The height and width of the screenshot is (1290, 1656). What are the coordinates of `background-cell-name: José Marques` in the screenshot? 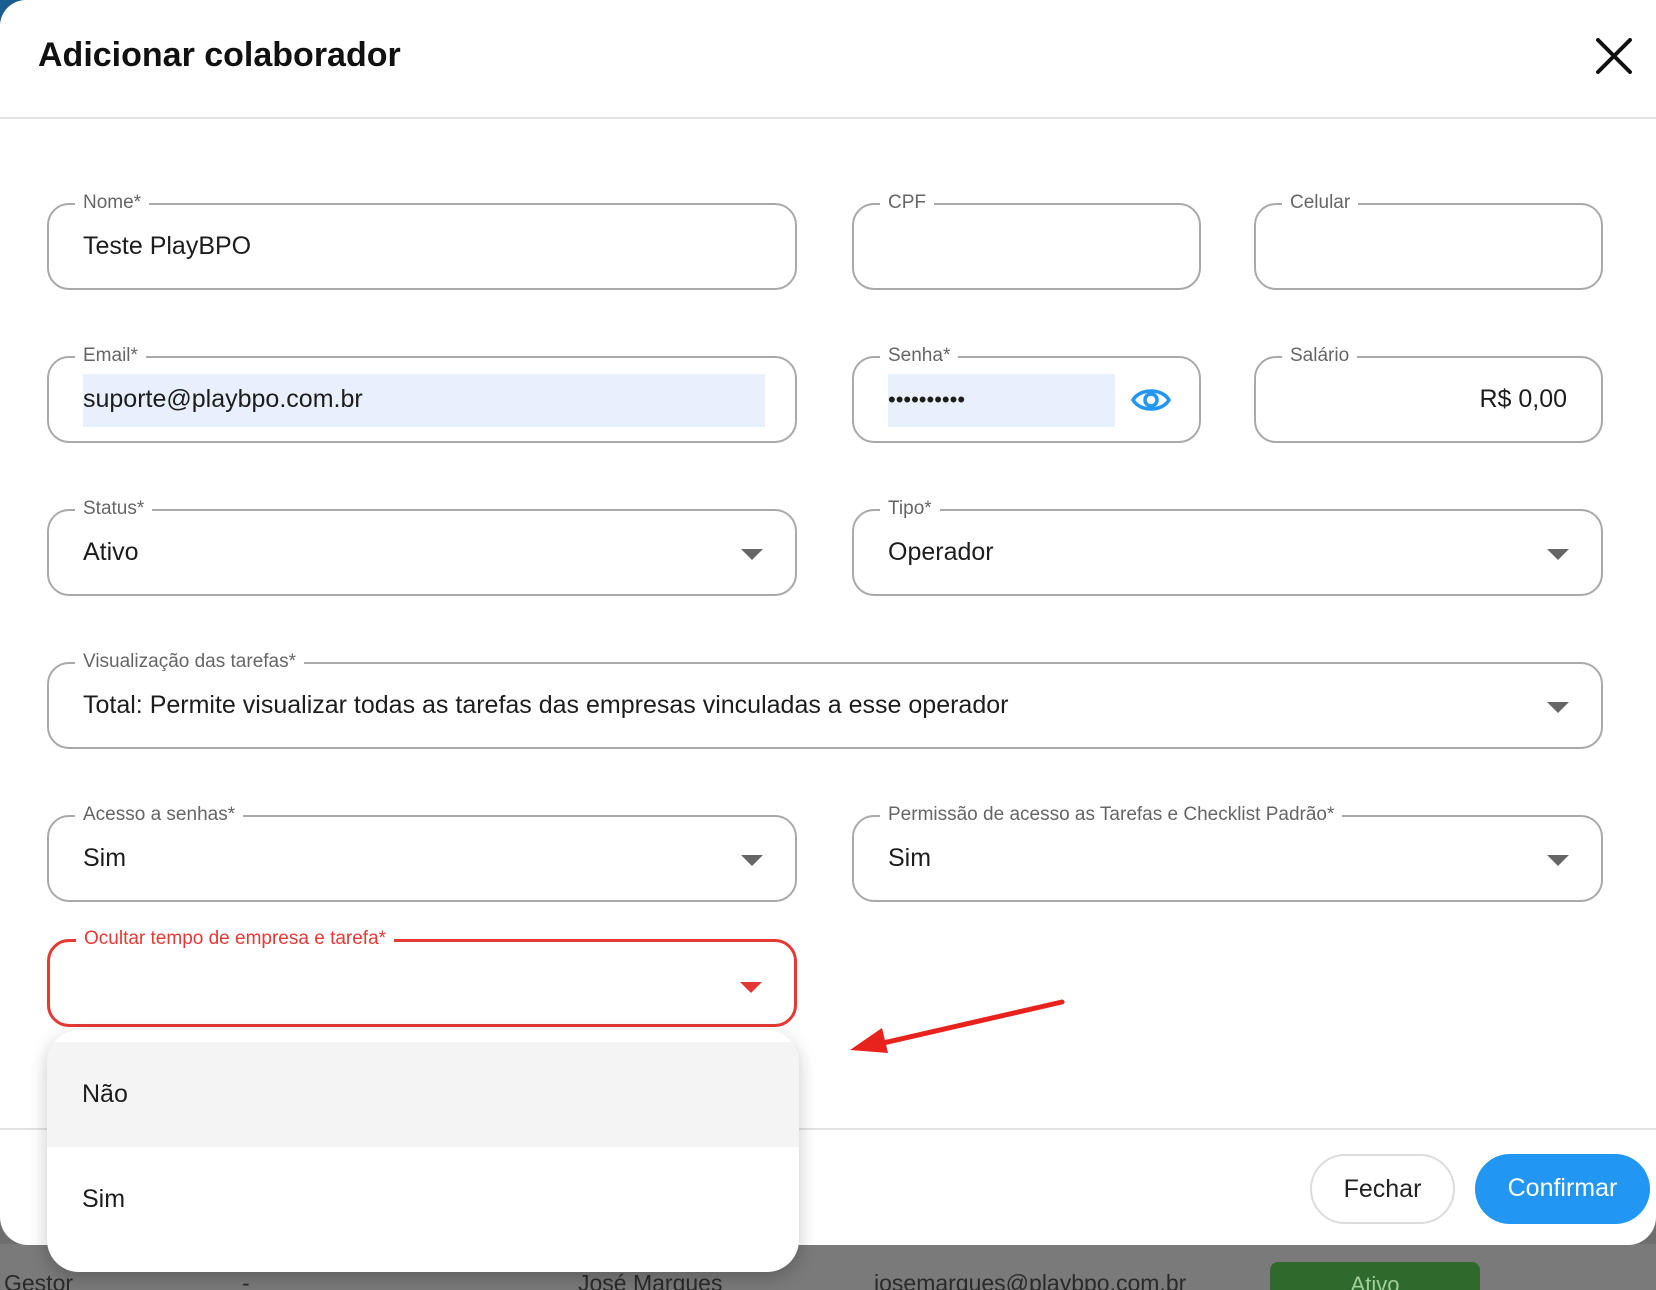 It's located at (650, 1280).